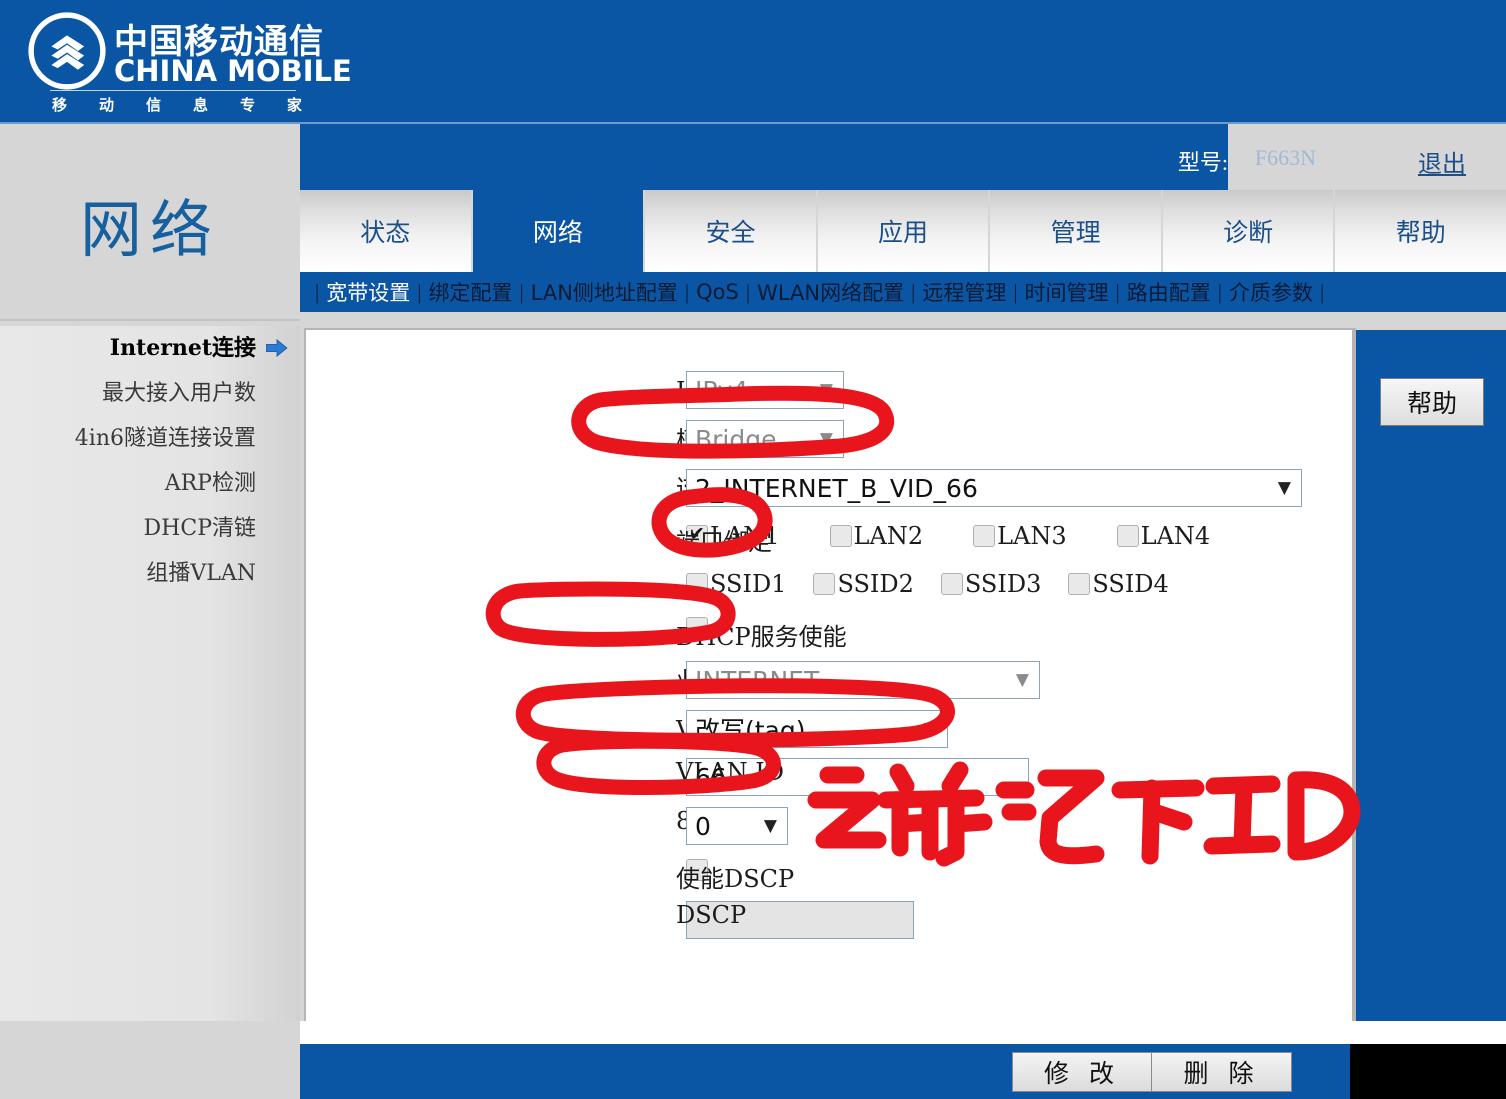 The image size is (1506, 1099). What do you see at coordinates (177, 105) in the screenshot?
I see `brand-slogan: 移动信息专家` at bounding box center [177, 105].